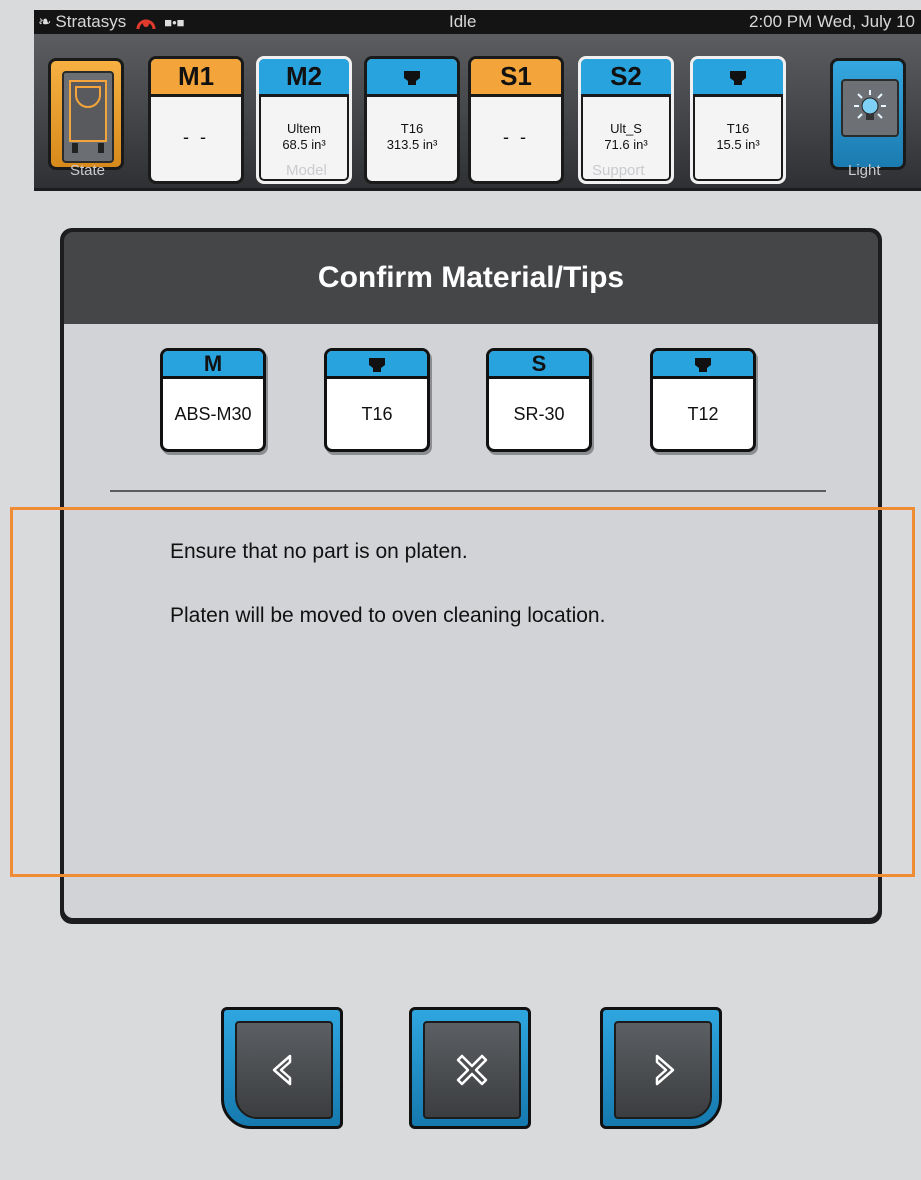  What do you see at coordinates (539, 413) in the screenshot?
I see `material-value: SR-30` at bounding box center [539, 413].